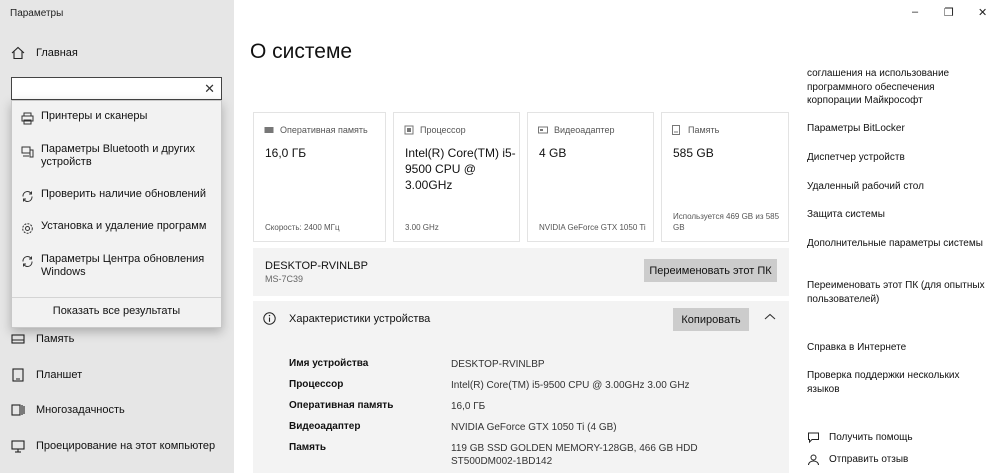  What do you see at coordinates (284, 279) in the screenshot?
I see `pc-model: MS-7C39` at bounding box center [284, 279].